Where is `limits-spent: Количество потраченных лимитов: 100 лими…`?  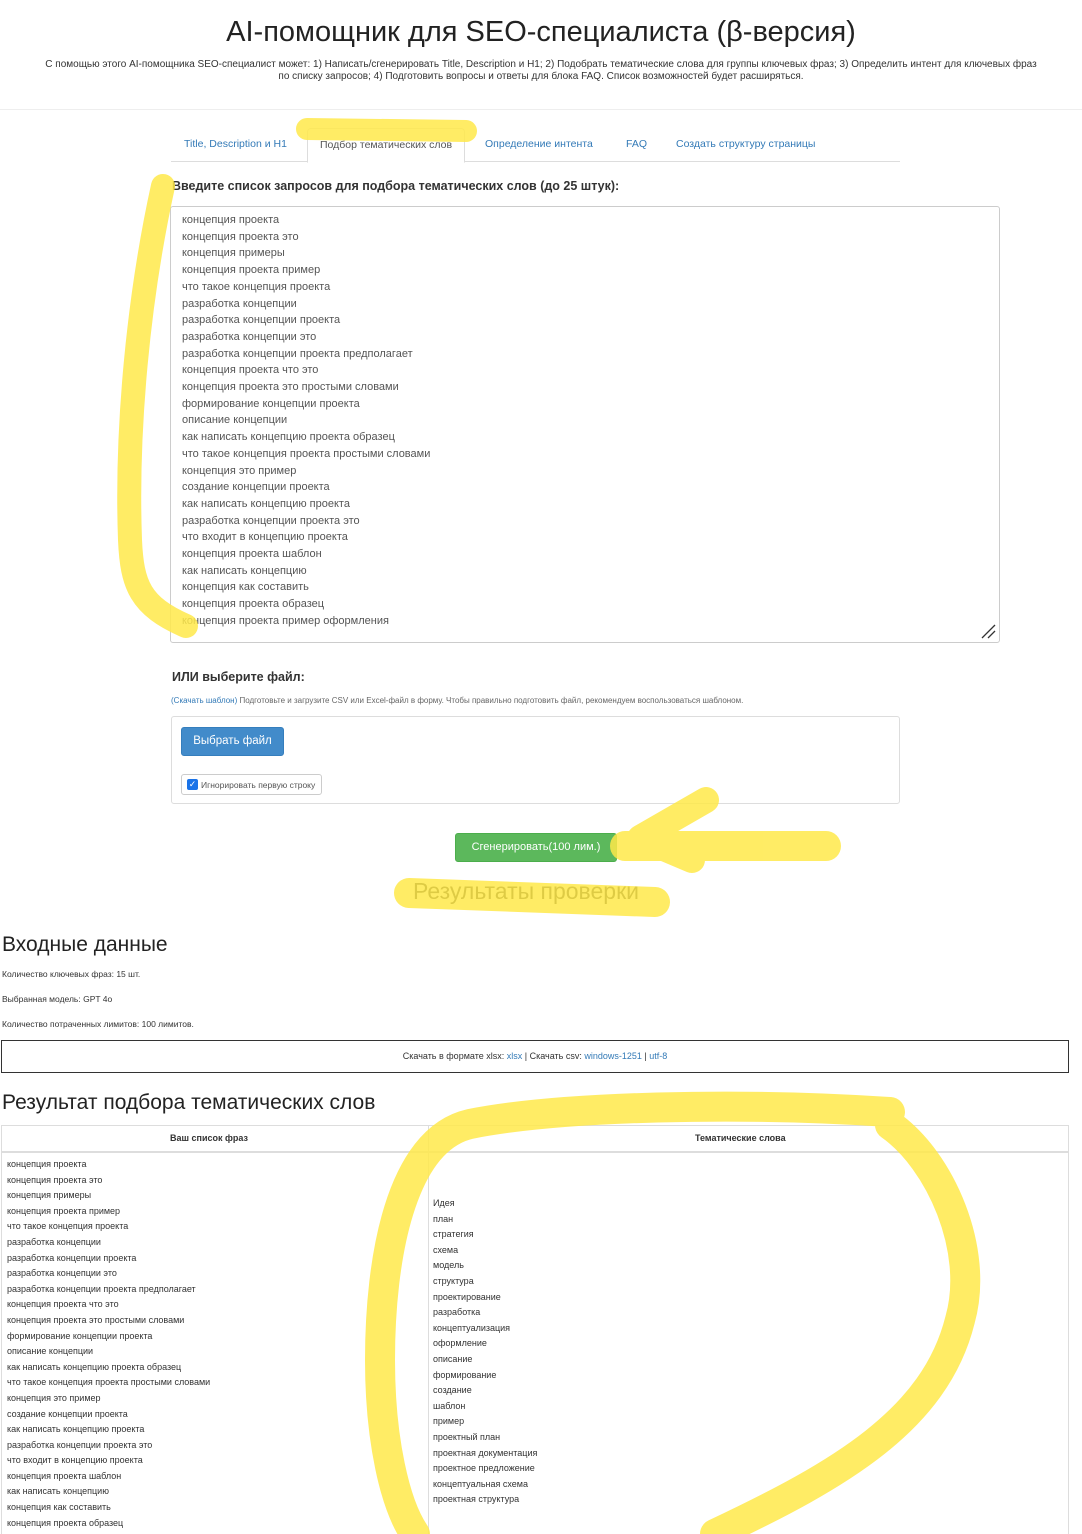
limits-spent: Количество потраченных лимитов: 100 лими… is located at coordinates (98, 1024).